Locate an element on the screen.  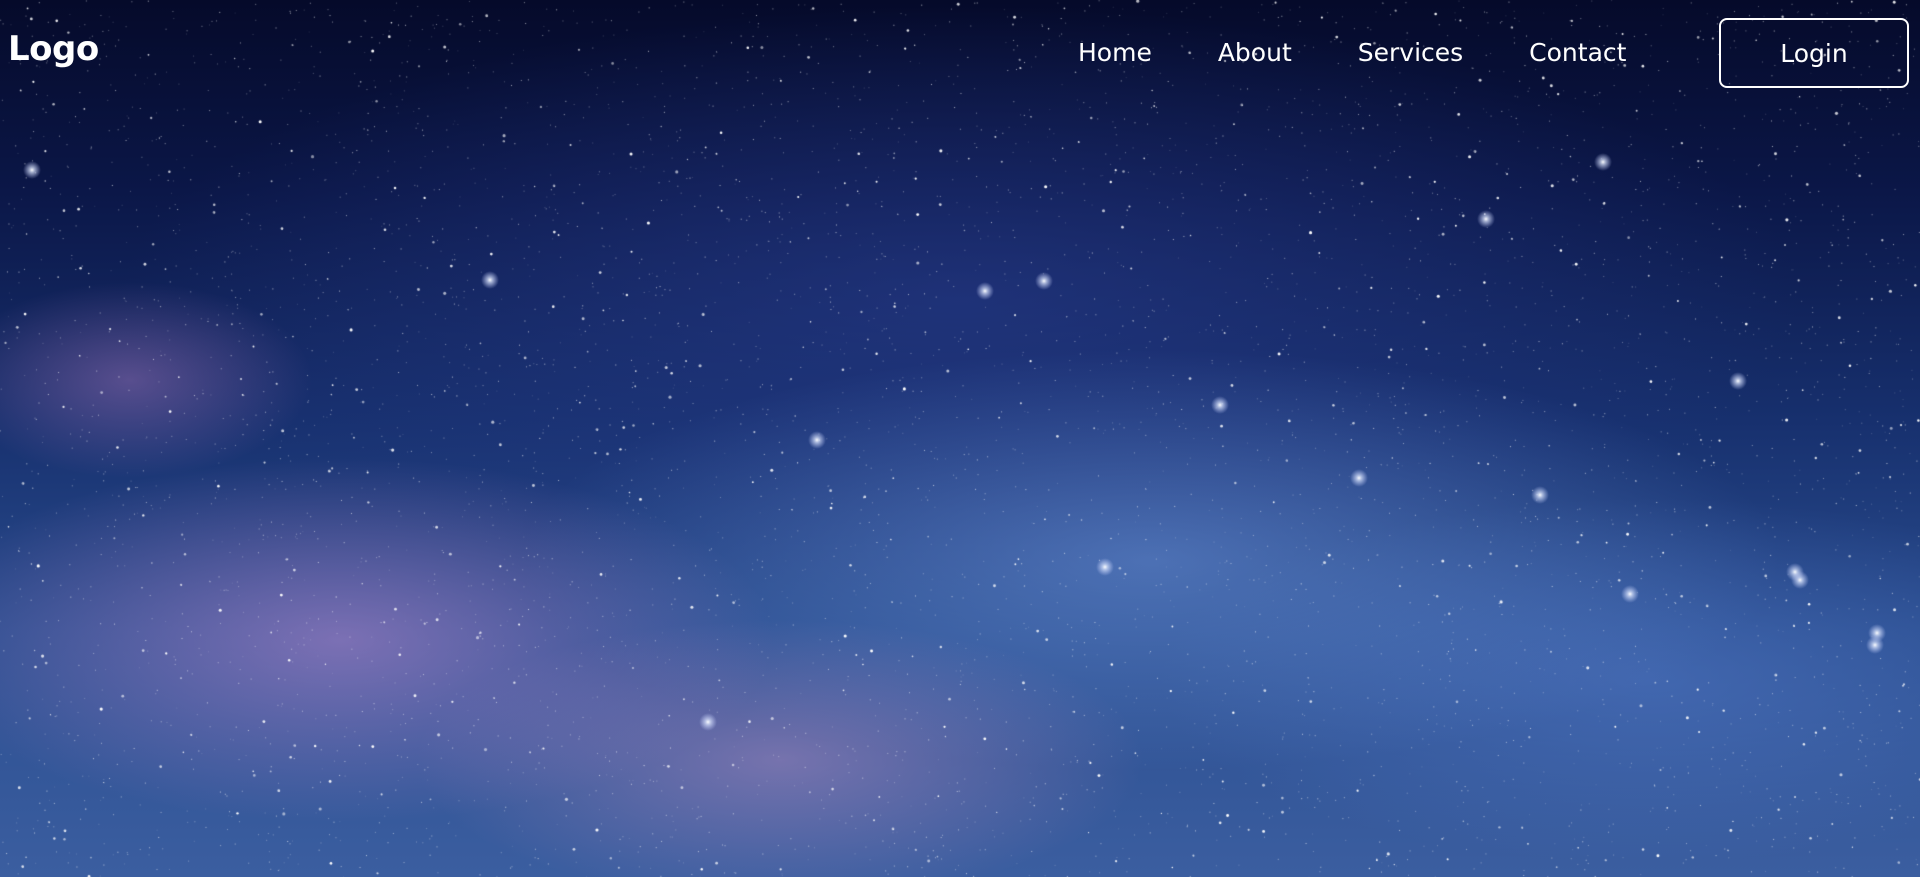
nav-link-contact: Contact is located at coordinates (1577, 52).